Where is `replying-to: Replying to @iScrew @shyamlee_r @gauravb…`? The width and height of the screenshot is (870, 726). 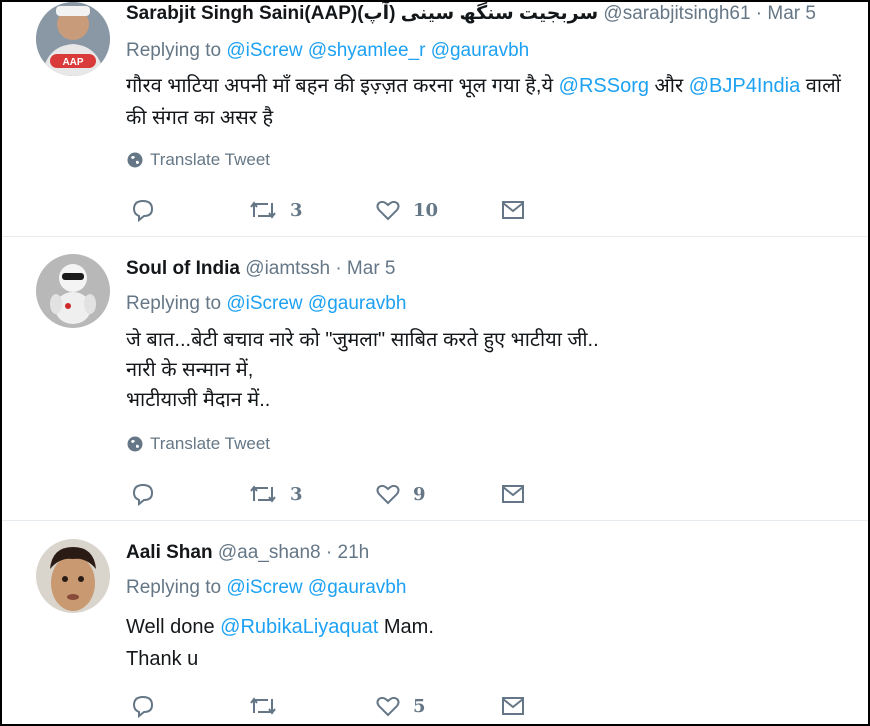 replying-to: Replying to @iScrew @shyamlee_r @gauravb… is located at coordinates (327, 51).